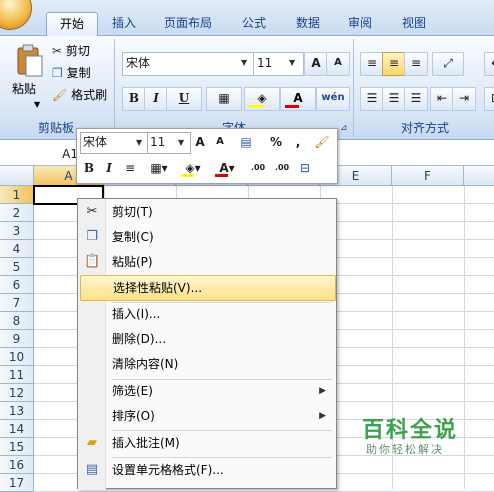 The height and width of the screenshot is (492, 494). I want to click on mini-align-center-icon: ≡, so click(130, 168).